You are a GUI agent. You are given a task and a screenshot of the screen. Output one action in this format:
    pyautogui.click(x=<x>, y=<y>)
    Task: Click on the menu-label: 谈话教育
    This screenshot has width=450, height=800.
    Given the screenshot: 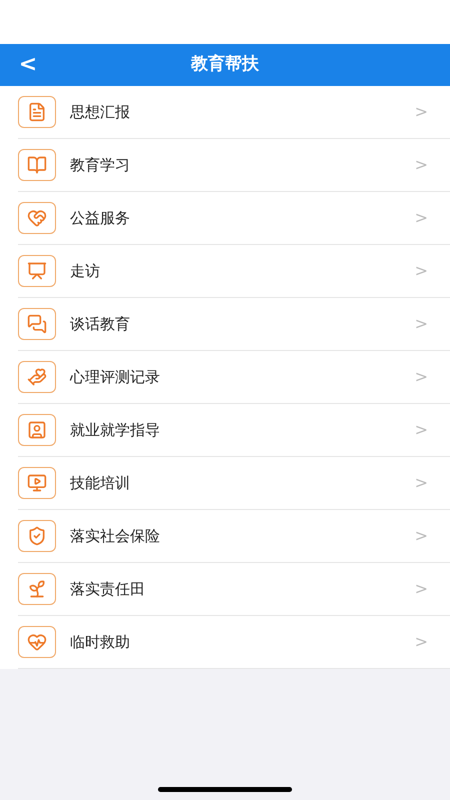 What is the action you would take?
    pyautogui.click(x=100, y=324)
    